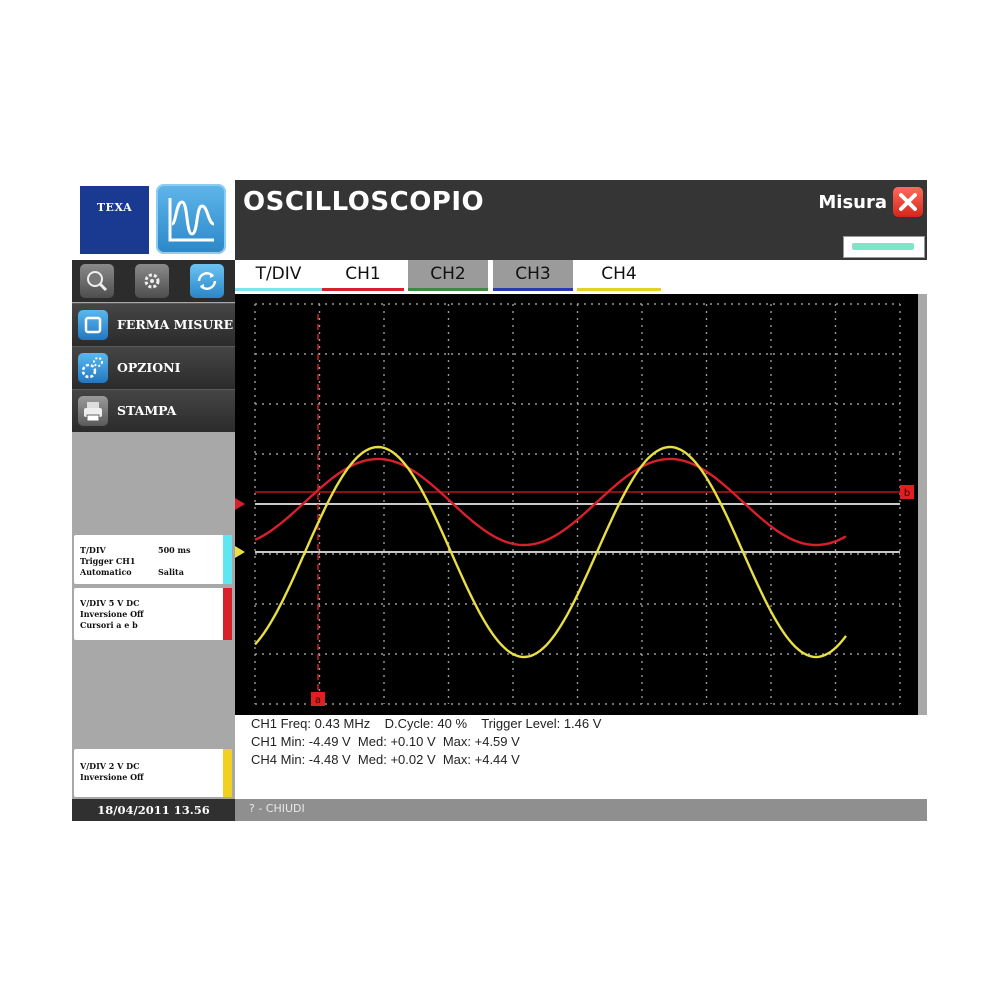 The height and width of the screenshot is (1000, 1000). Describe the element at coordinates (108, 561) in the screenshot. I see `trigger-source: Trigger CH1` at that location.